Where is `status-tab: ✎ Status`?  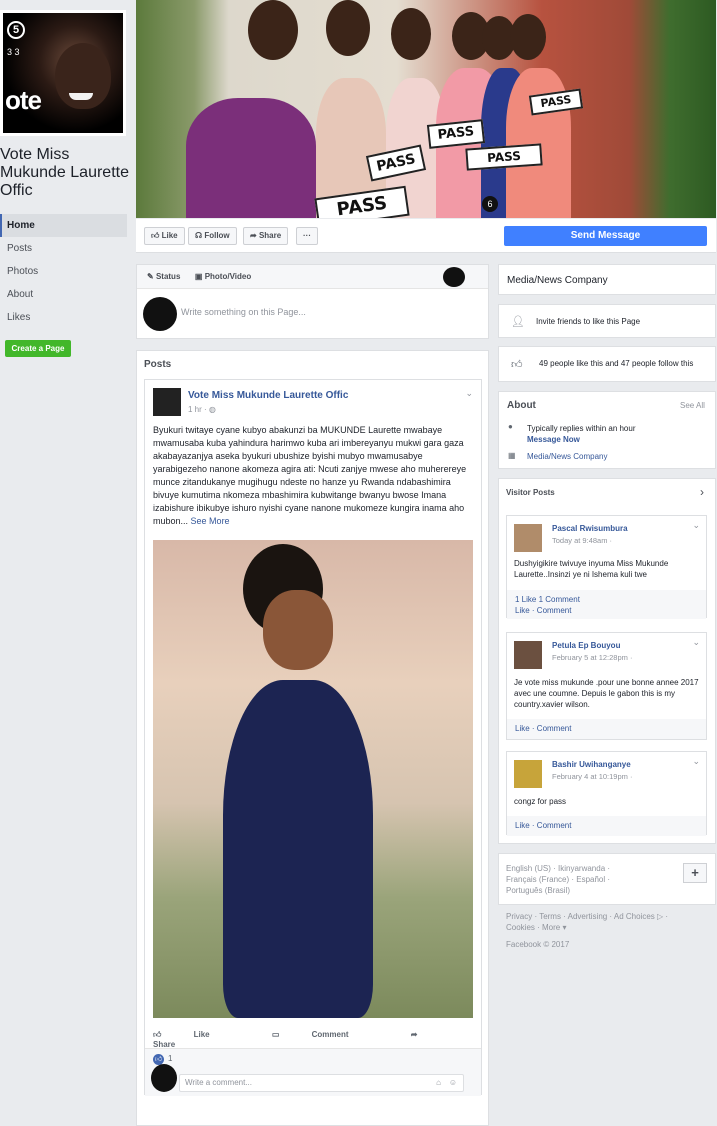
status-tab: ✎ Status is located at coordinates (163, 277).